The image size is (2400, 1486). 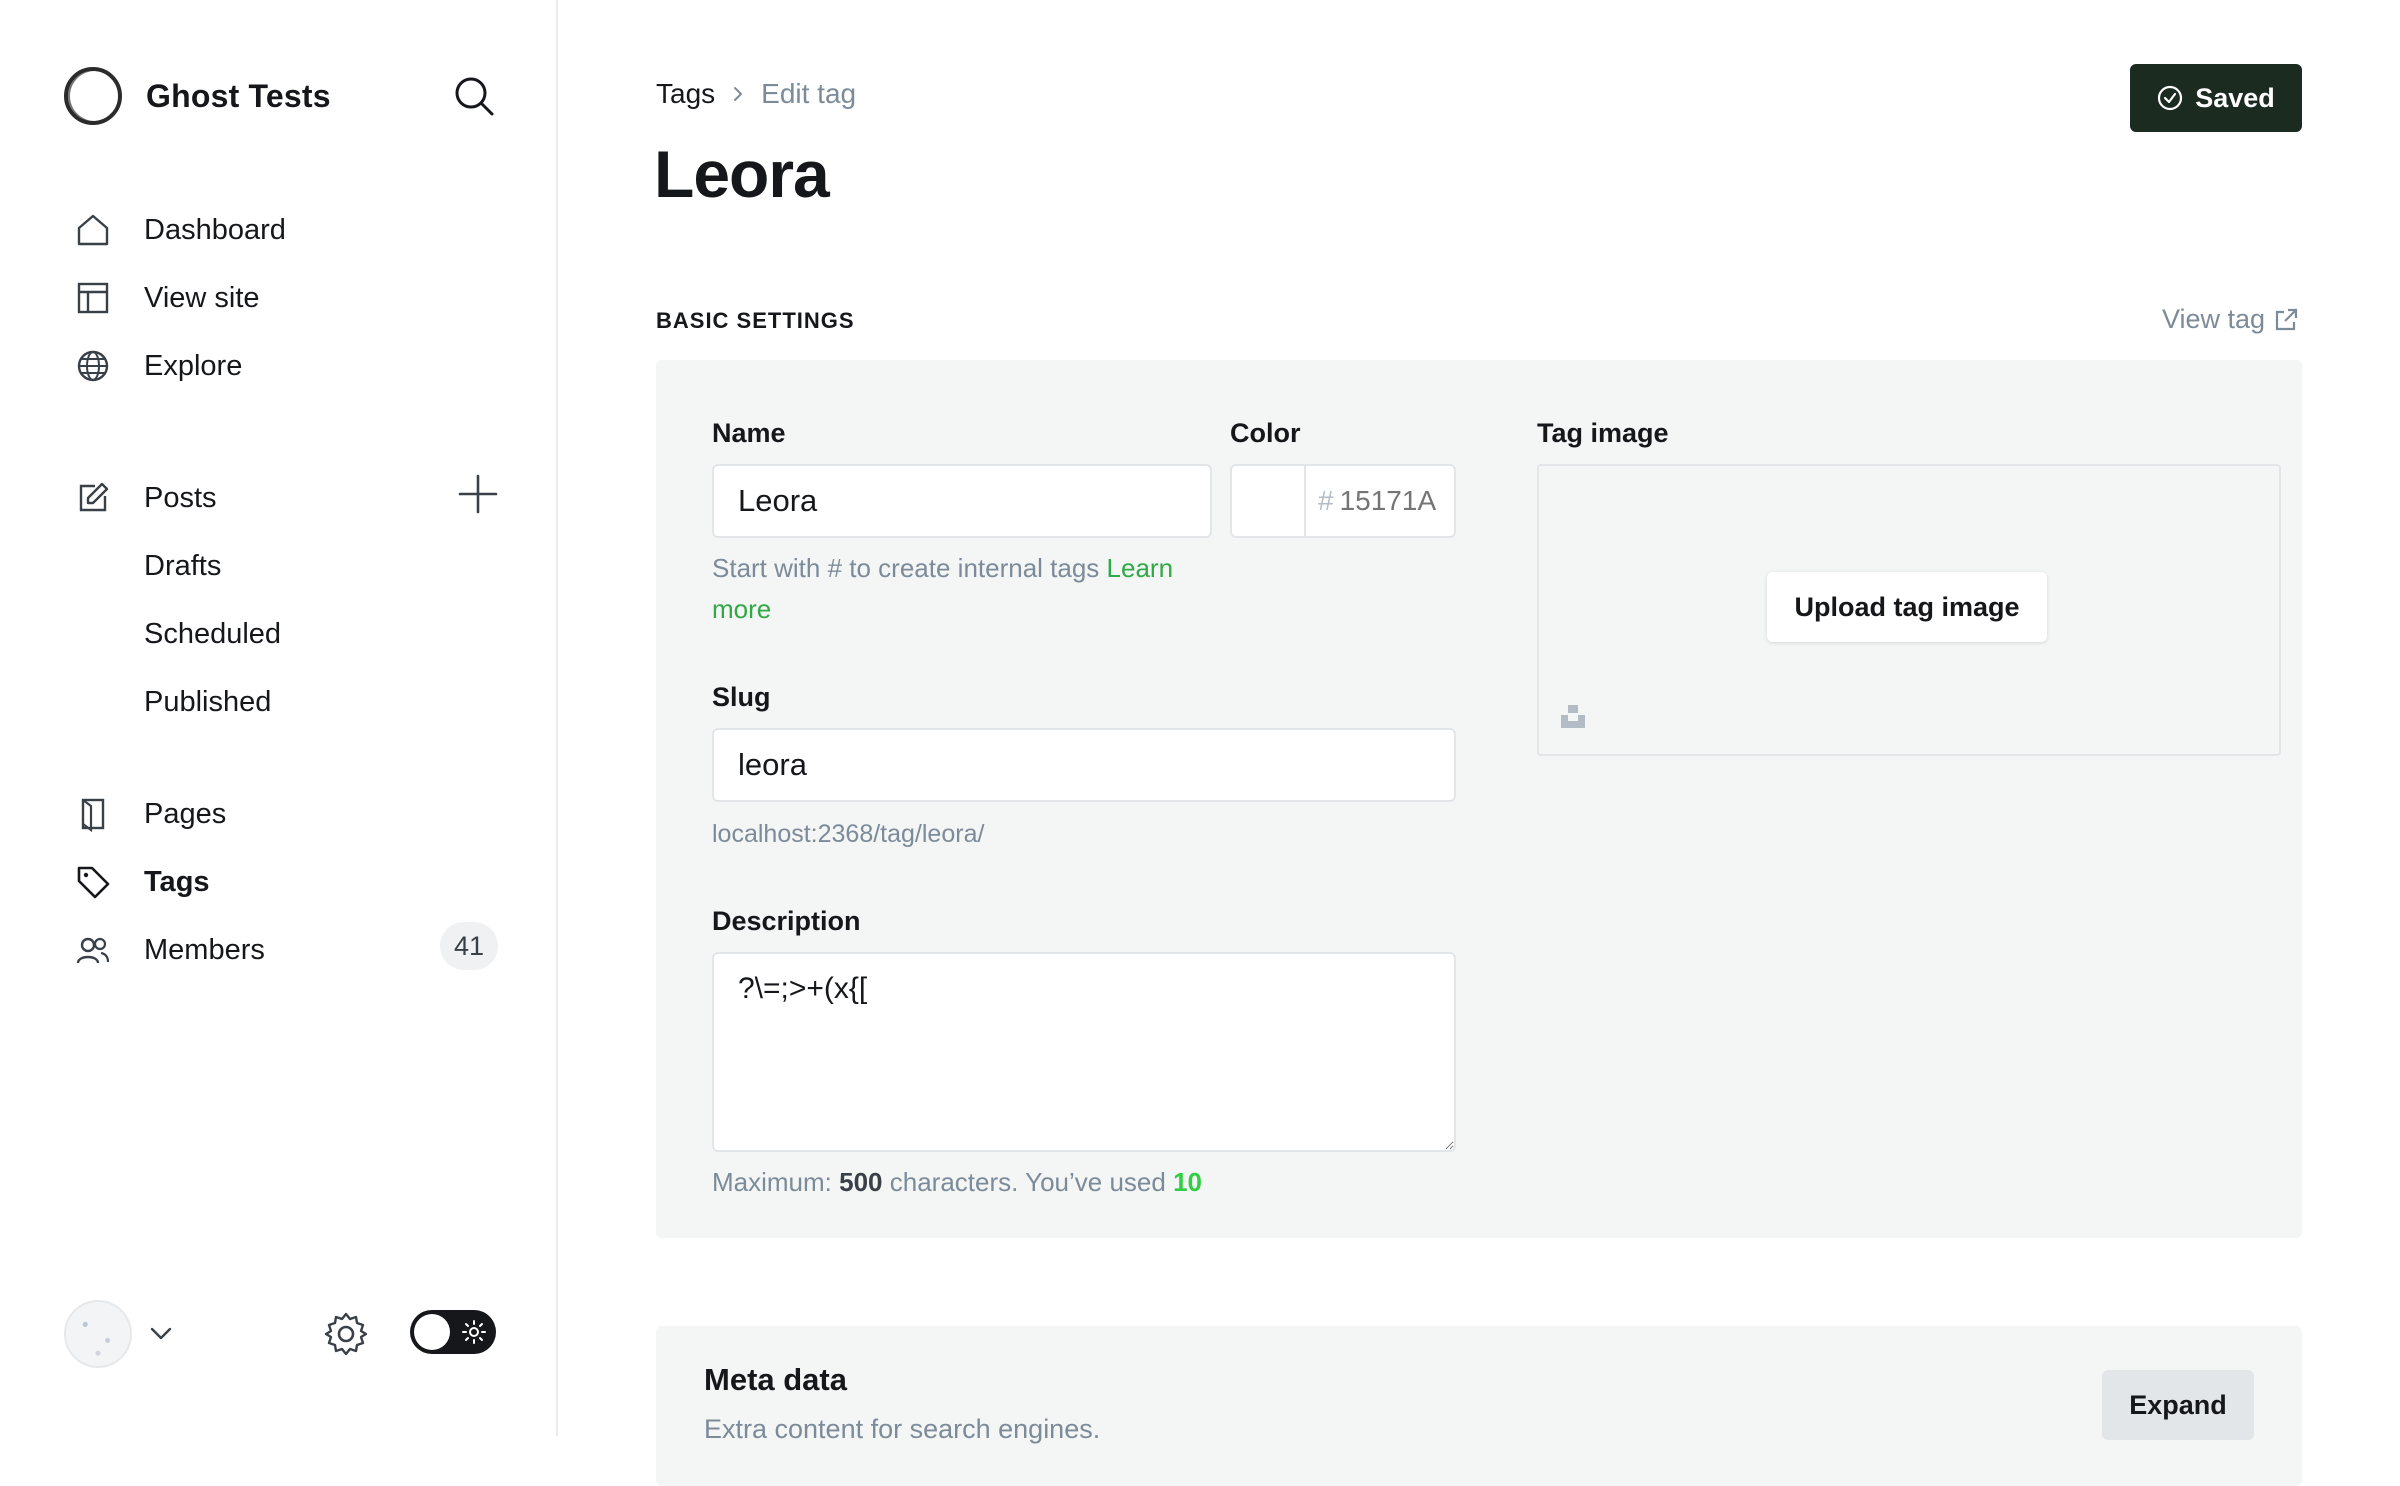 What do you see at coordinates (474, 1332) in the screenshot?
I see `sun-icon` at bounding box center [474, 1332].